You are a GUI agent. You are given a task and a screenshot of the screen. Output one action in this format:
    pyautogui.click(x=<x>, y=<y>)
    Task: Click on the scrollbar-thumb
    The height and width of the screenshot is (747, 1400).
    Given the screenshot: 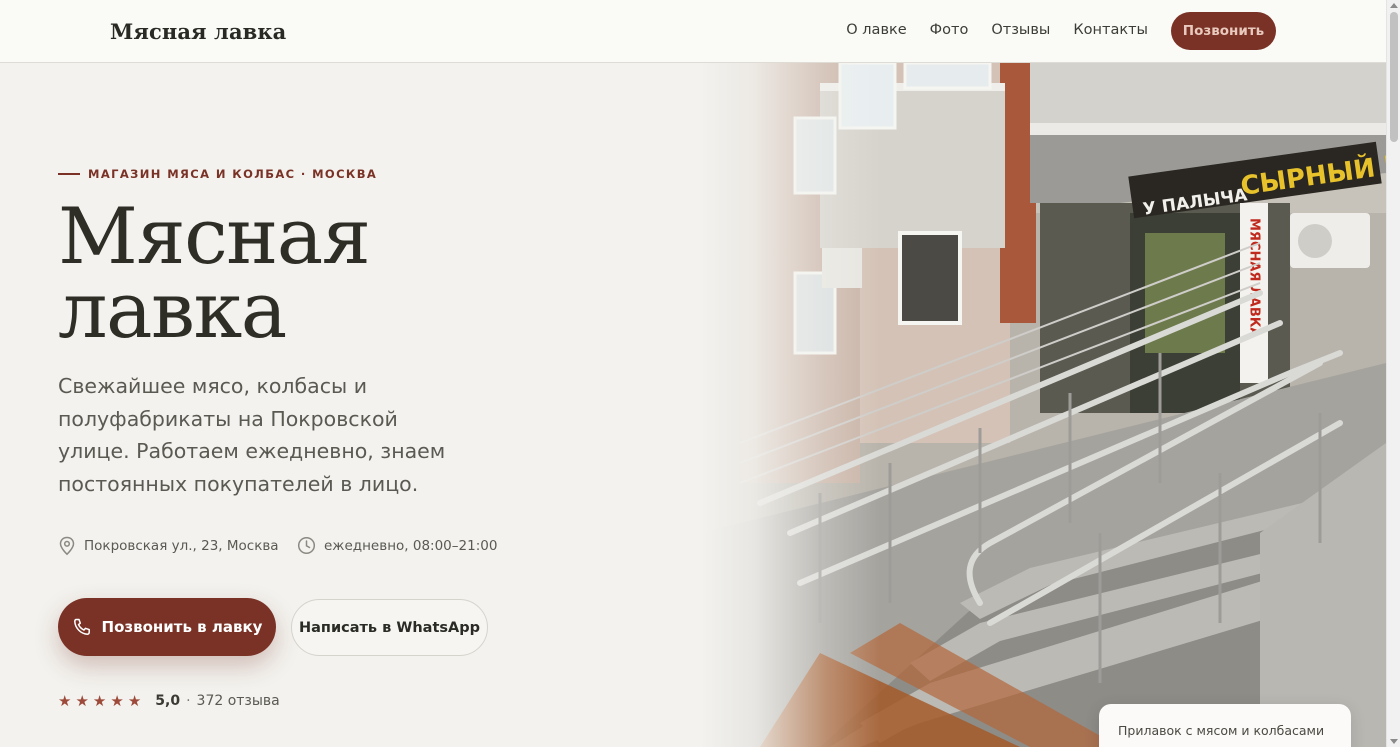 What is the action you would take?
    pyautogui.click(x=1394, y=77)
    